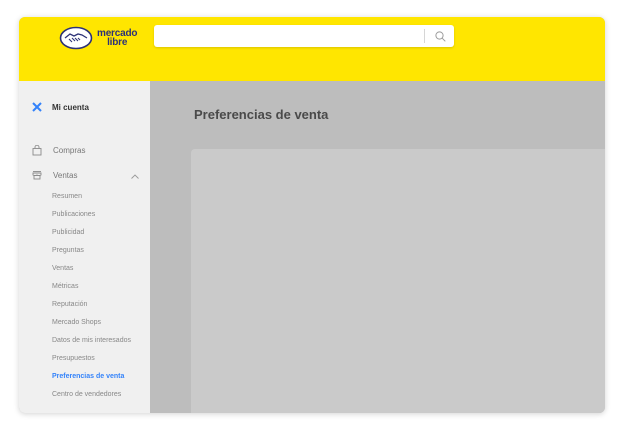 The image size is (624, 431). I want to click on close-icon, so click(37, 107).